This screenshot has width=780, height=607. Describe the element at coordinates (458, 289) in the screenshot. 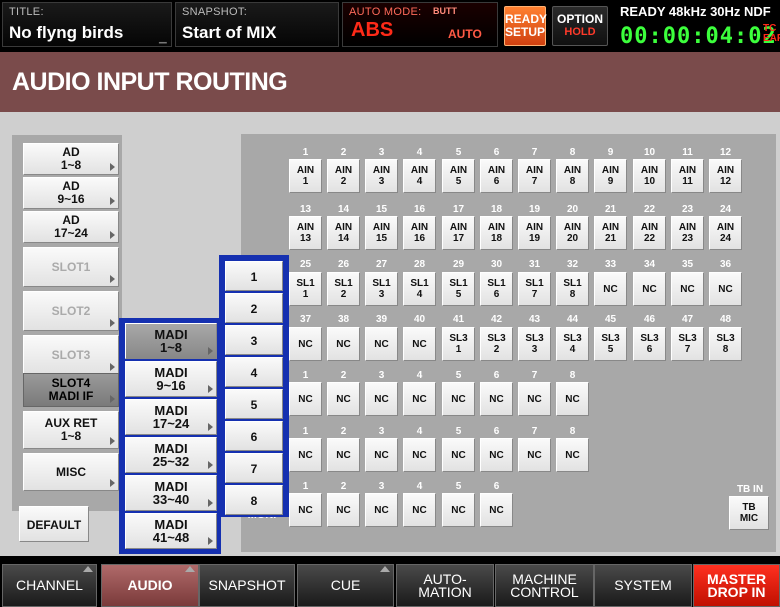

I see `route-cell: SL1 5` at that location.